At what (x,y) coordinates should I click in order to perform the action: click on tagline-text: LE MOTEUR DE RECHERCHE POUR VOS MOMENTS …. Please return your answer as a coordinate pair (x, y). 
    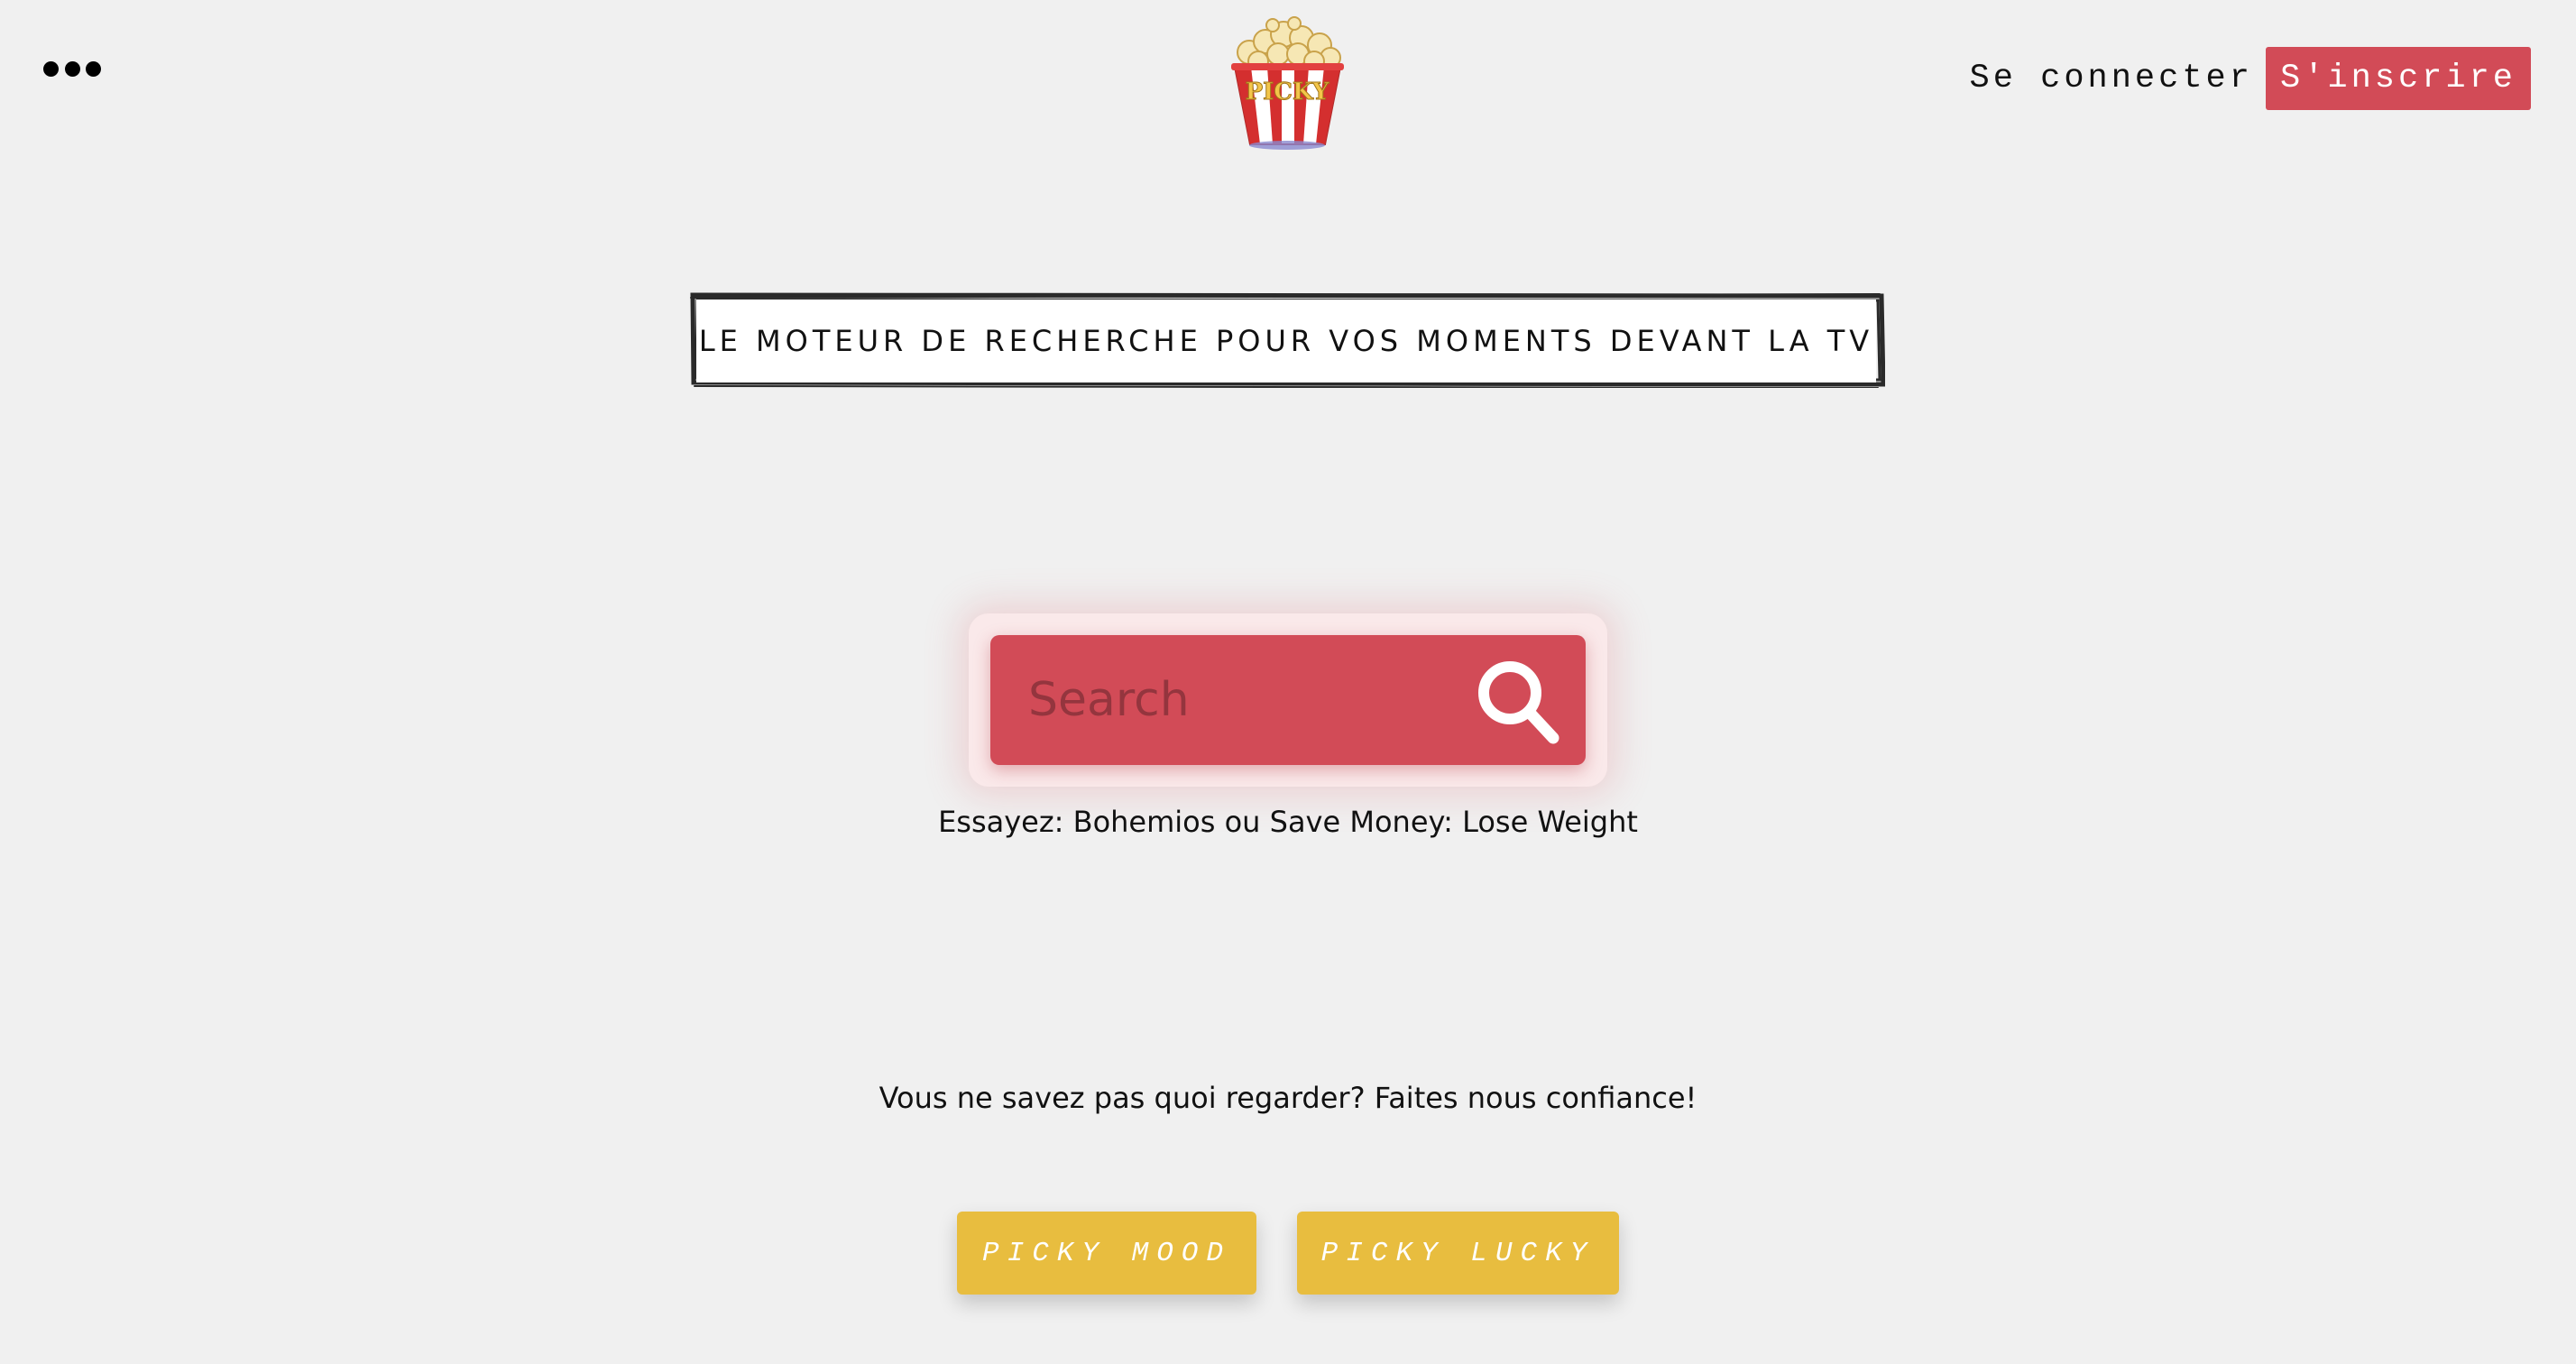
    Looking at the image, I should click on (1286, 341).